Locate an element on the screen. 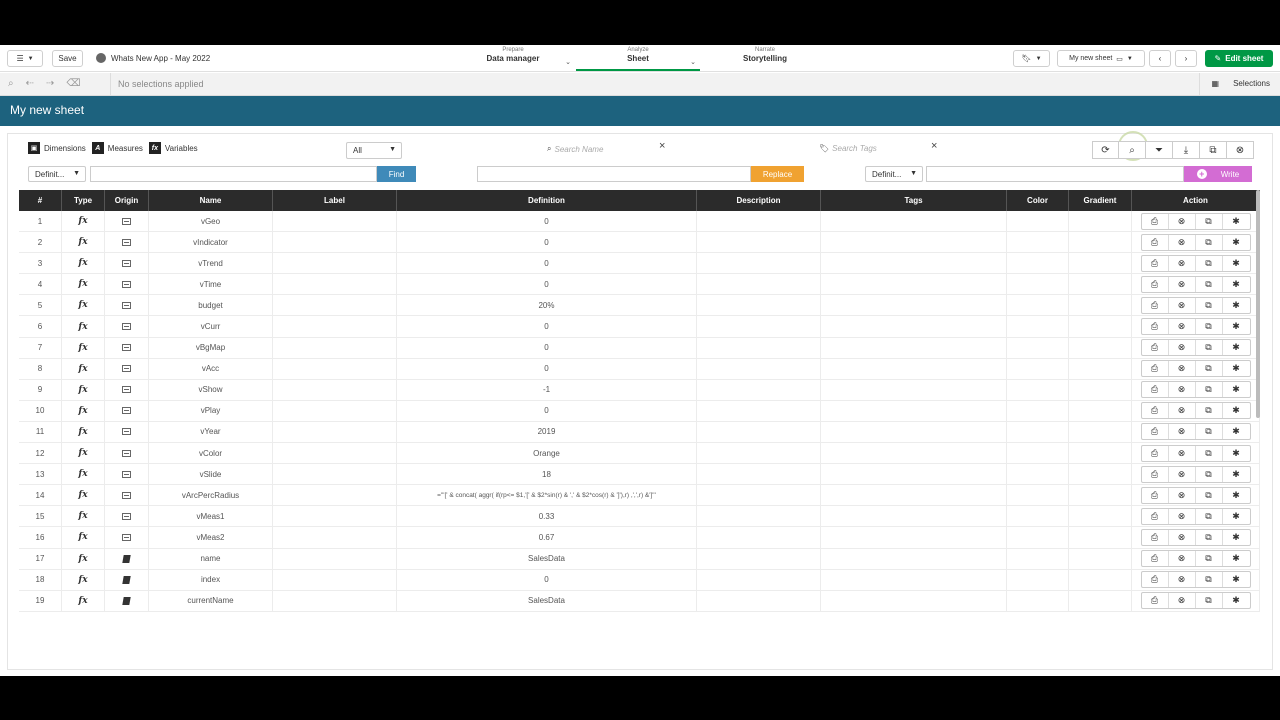 The height and width of the screenshot is (720, 1280). table-row: 12 fx vColor Orange ⎙ ⊗ ⧉ ✱ is located at coordinates (639, 454).